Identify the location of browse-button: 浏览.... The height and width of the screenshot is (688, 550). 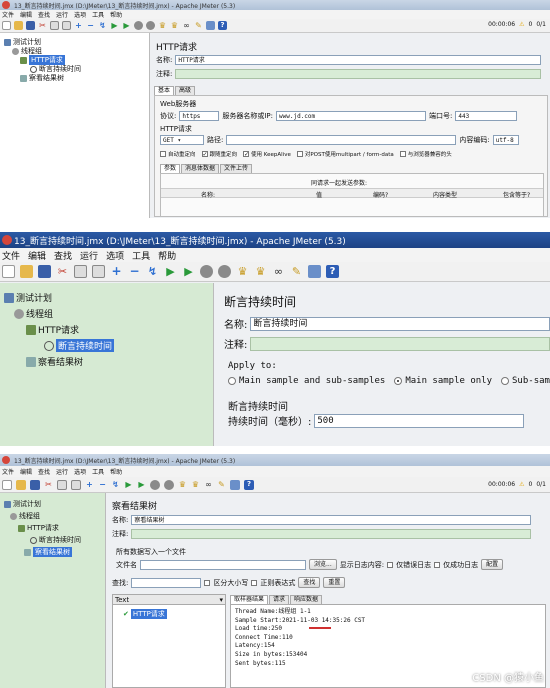
(323, 564).